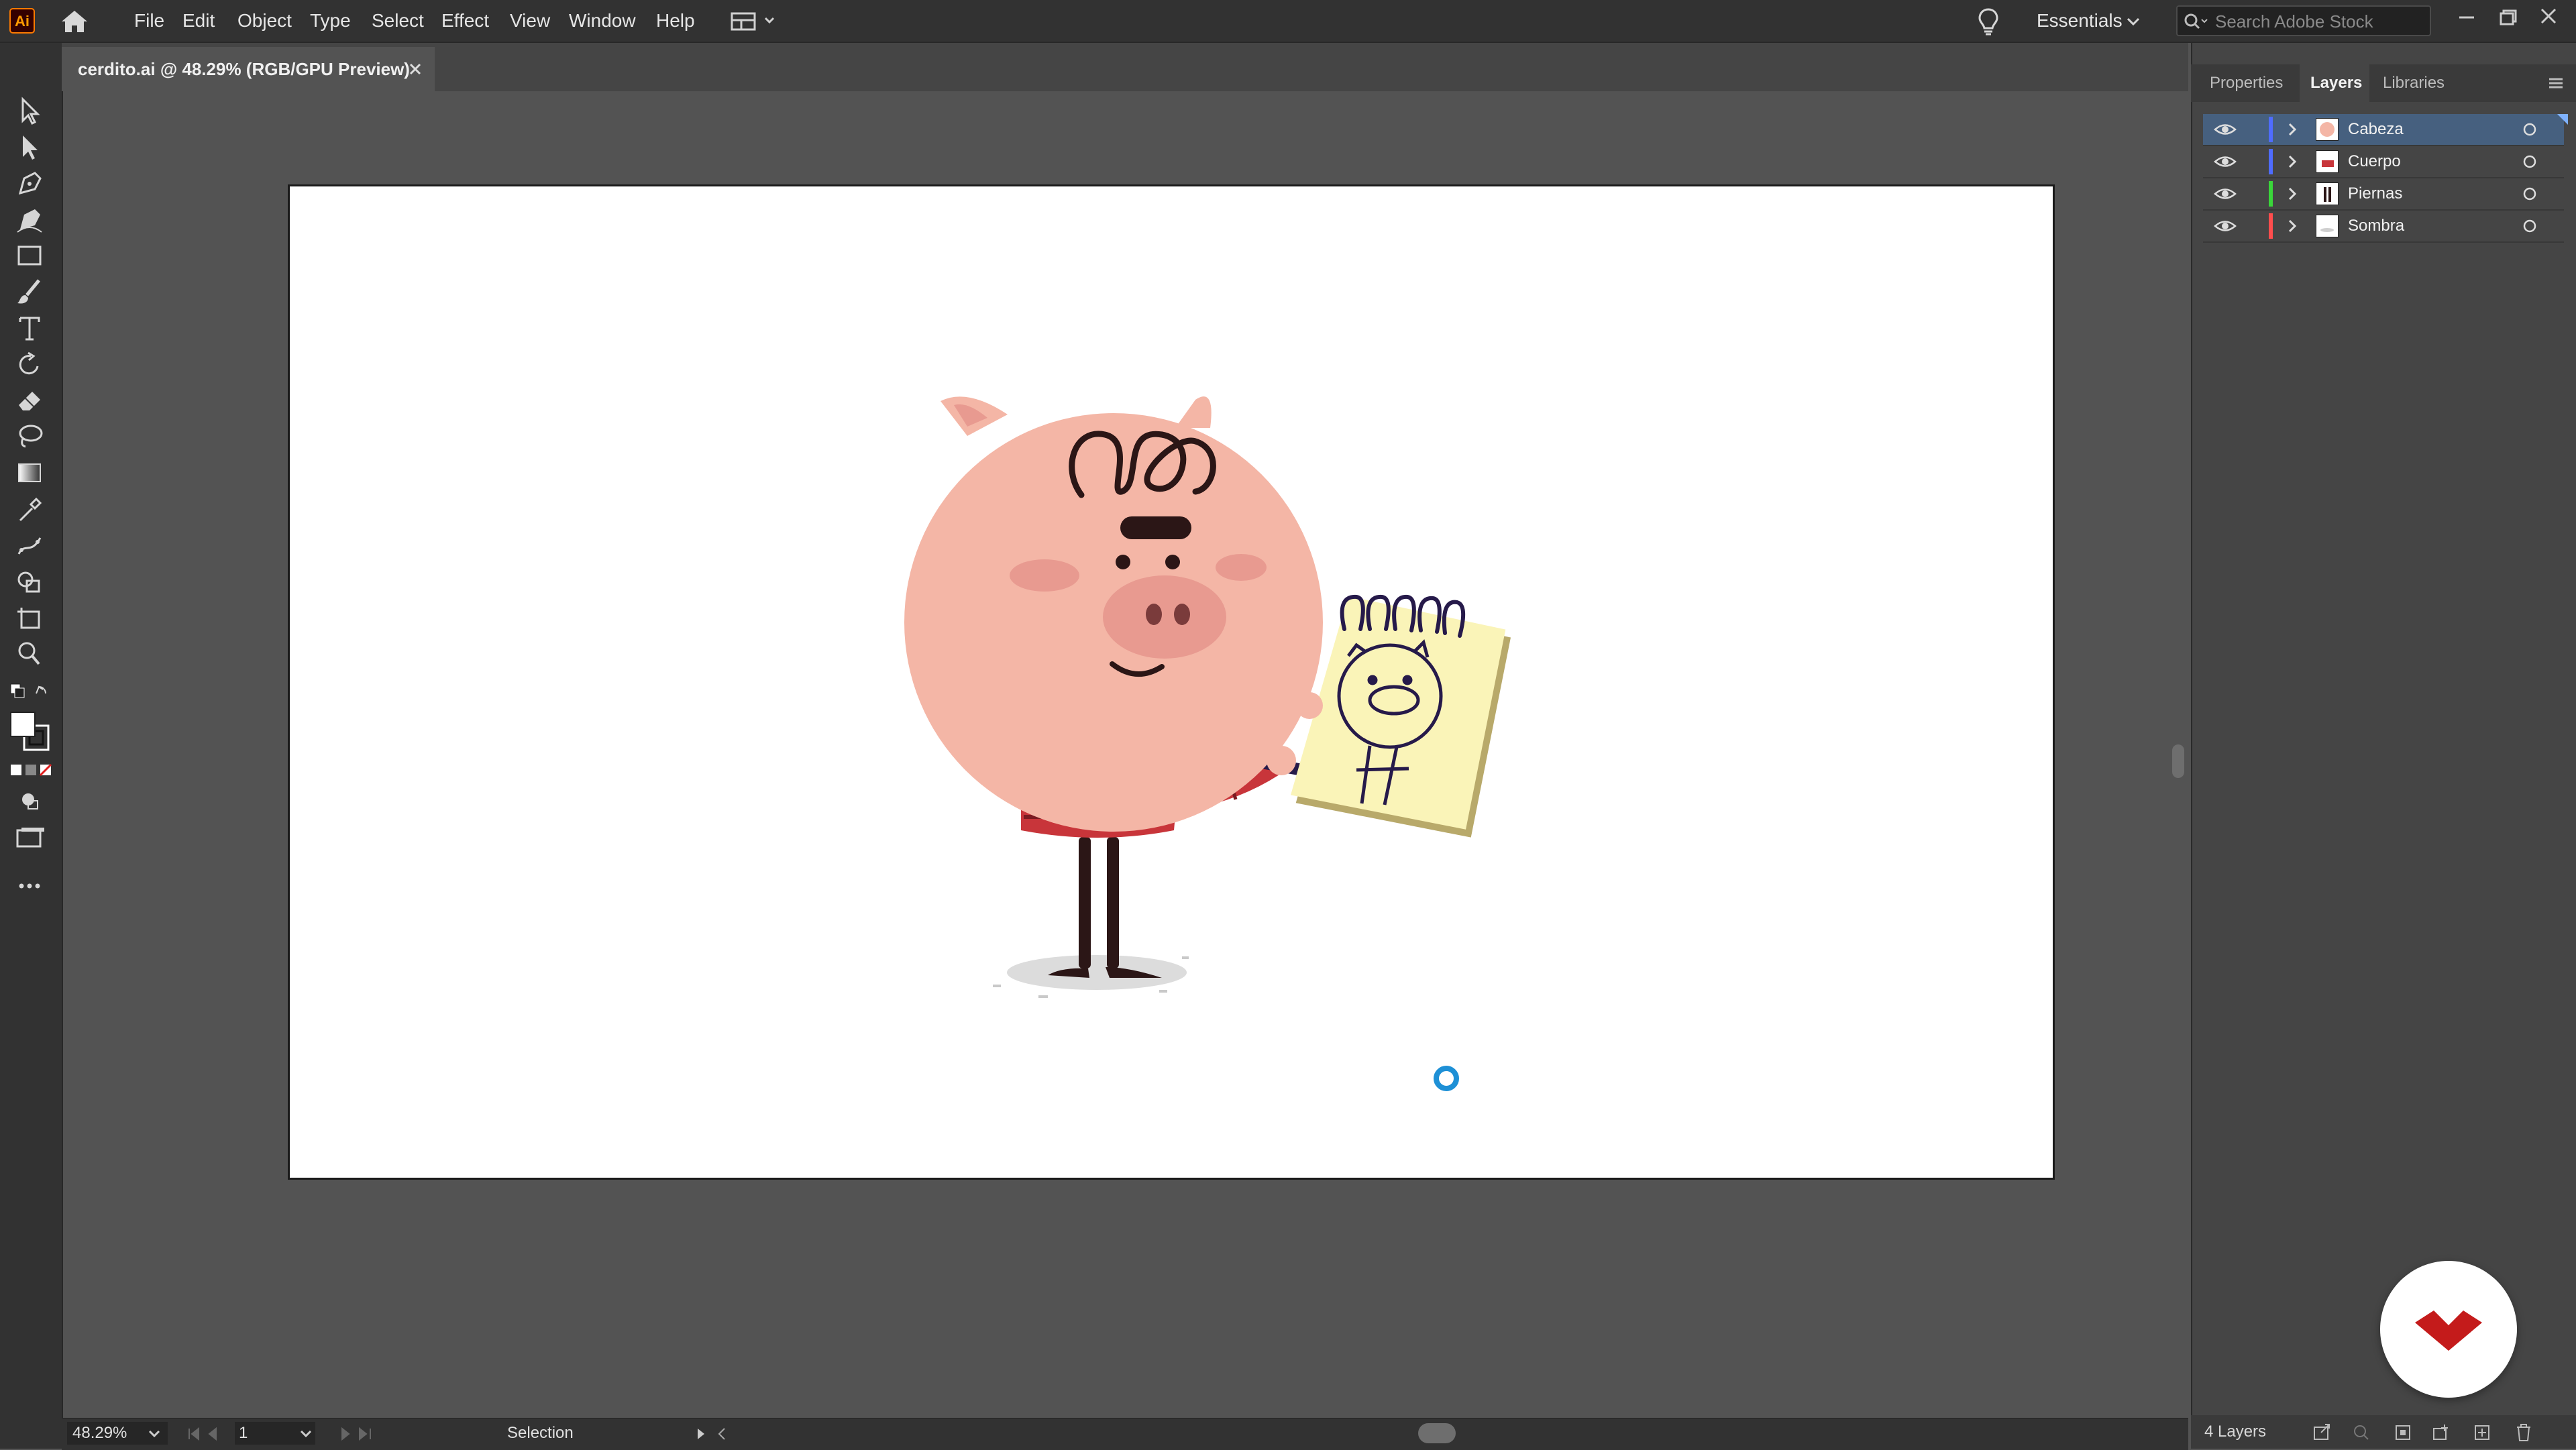  I want to click on minimize-icon, so click(2466, 17).